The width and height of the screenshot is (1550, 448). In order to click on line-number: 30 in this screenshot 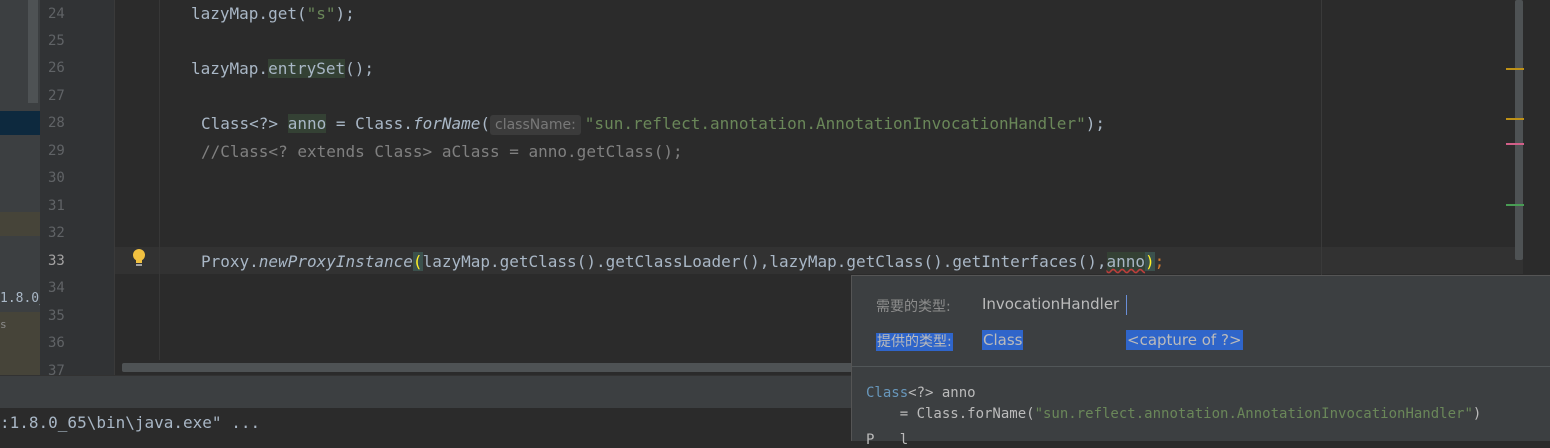, I will do `click(56, 178)`.